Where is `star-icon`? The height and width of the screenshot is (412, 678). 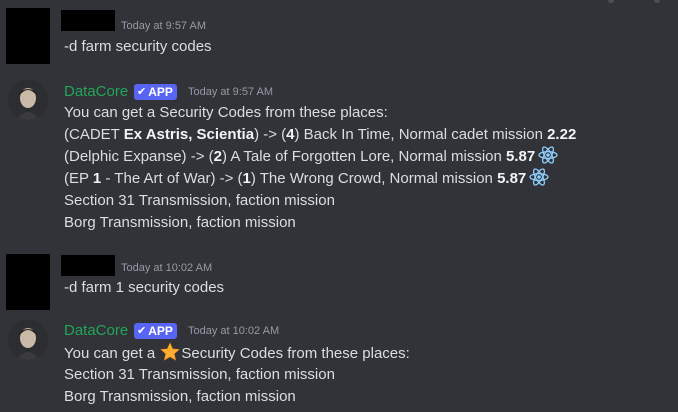 star-icon is located at coordinates (170, 351).